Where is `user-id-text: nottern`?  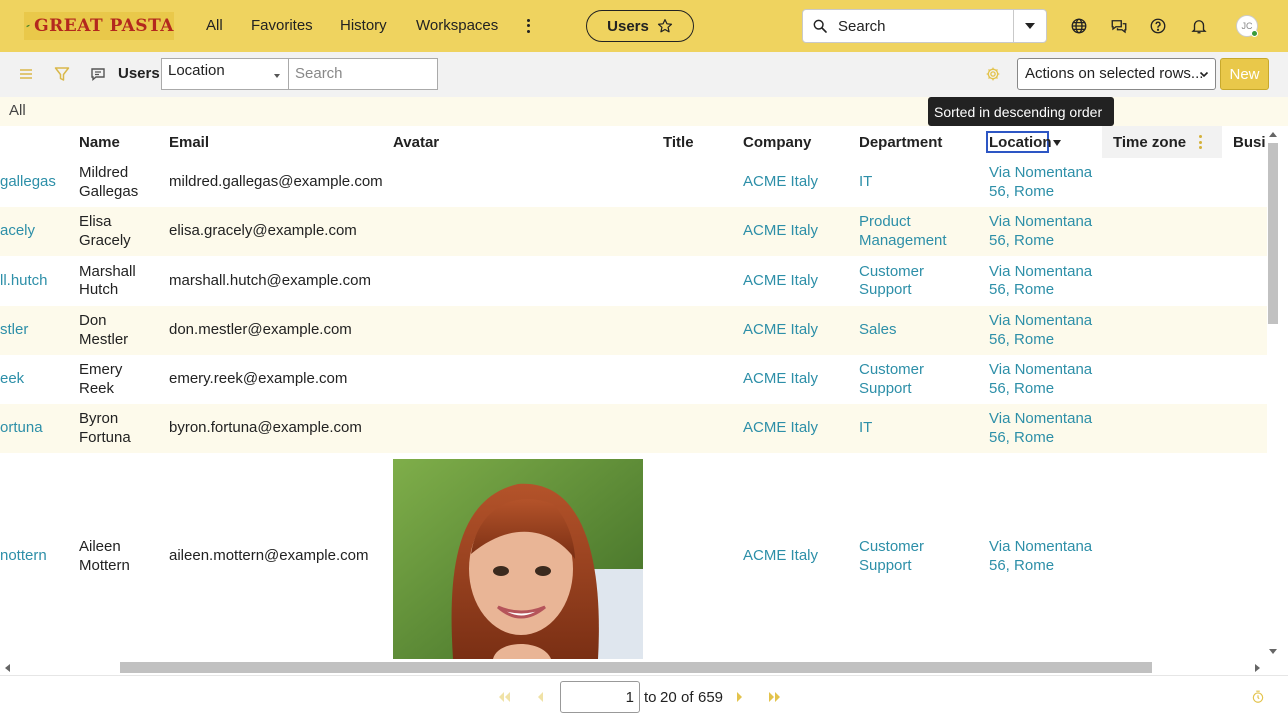
user-id-text: nottern is located at coordinates (23, 556).